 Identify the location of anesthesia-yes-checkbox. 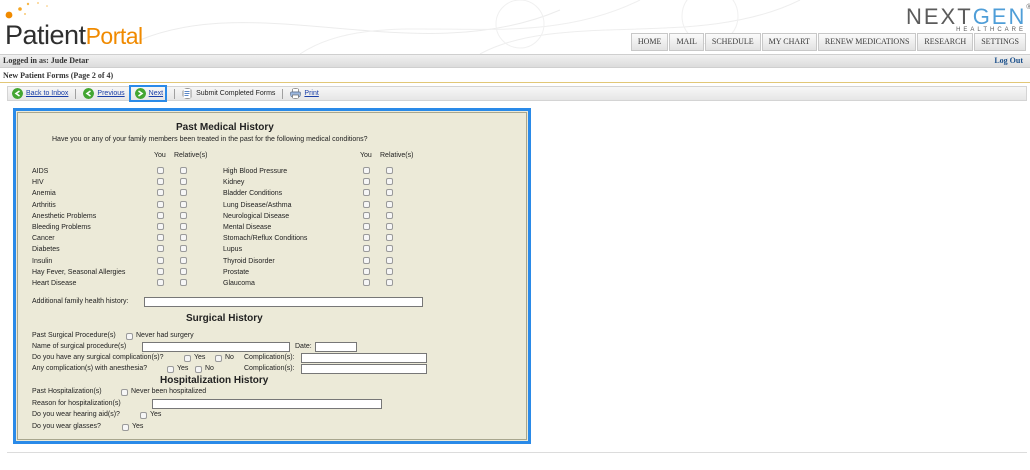
(170, 369).